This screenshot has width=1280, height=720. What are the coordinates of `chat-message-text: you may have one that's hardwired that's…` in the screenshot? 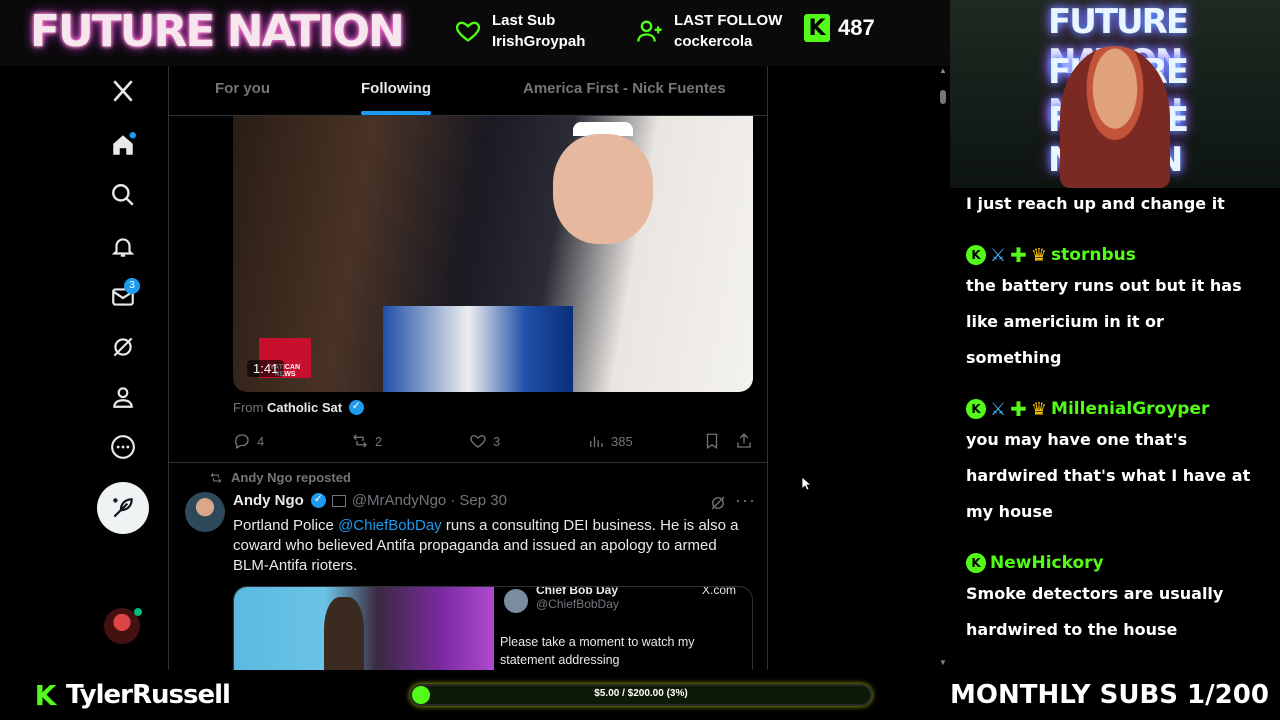 It's located at (1108, 475).